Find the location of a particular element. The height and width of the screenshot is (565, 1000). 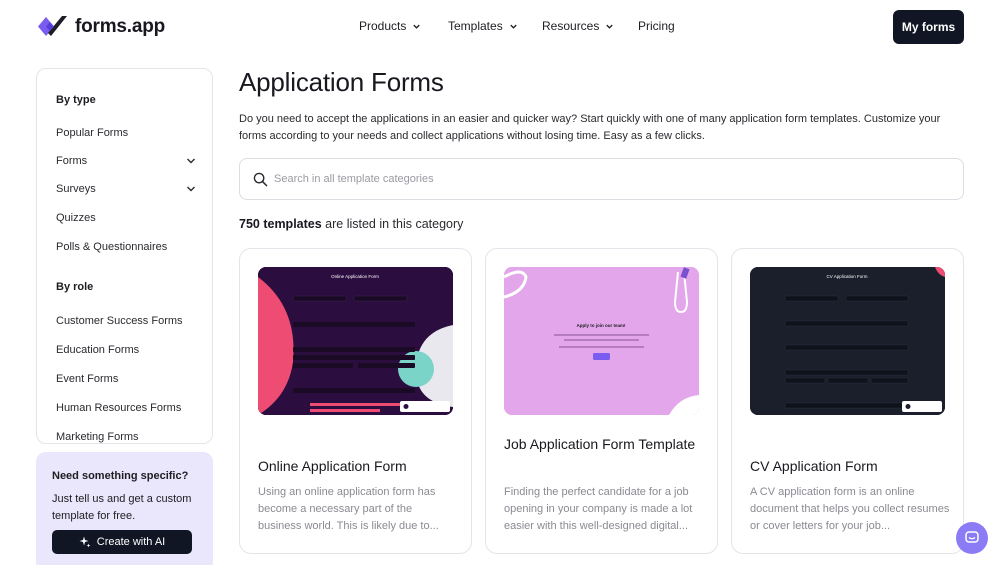

search-icon is located at coordinates (260, 179).